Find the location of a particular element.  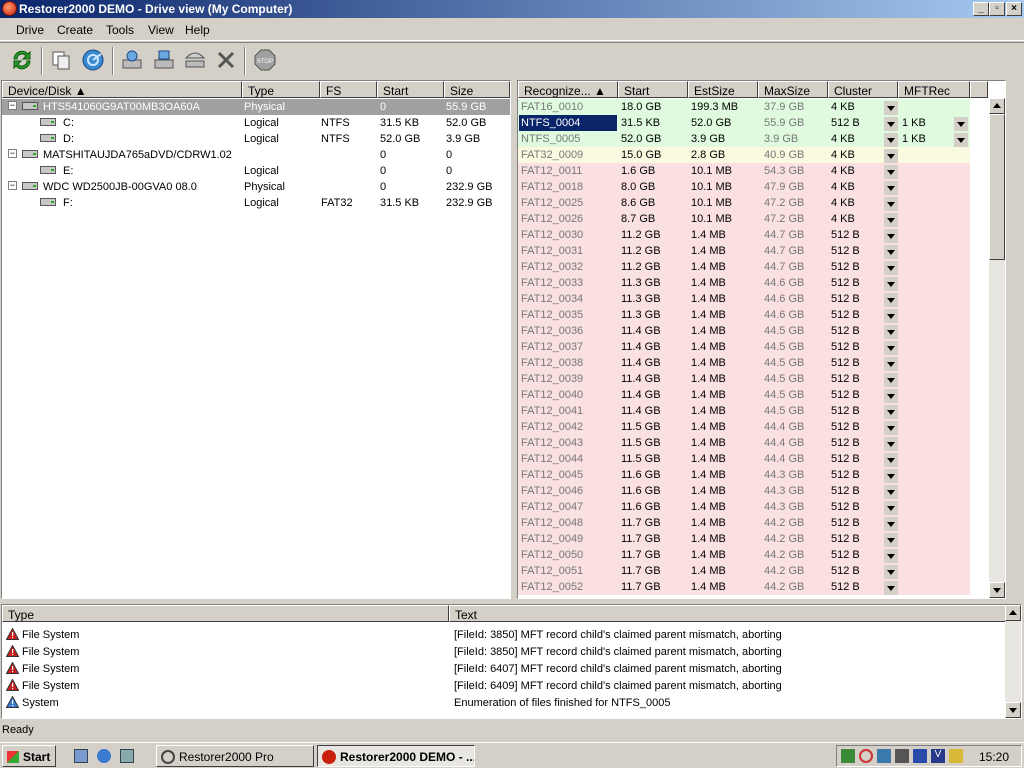

scroll-up-button is located at coordinates (997, 106).